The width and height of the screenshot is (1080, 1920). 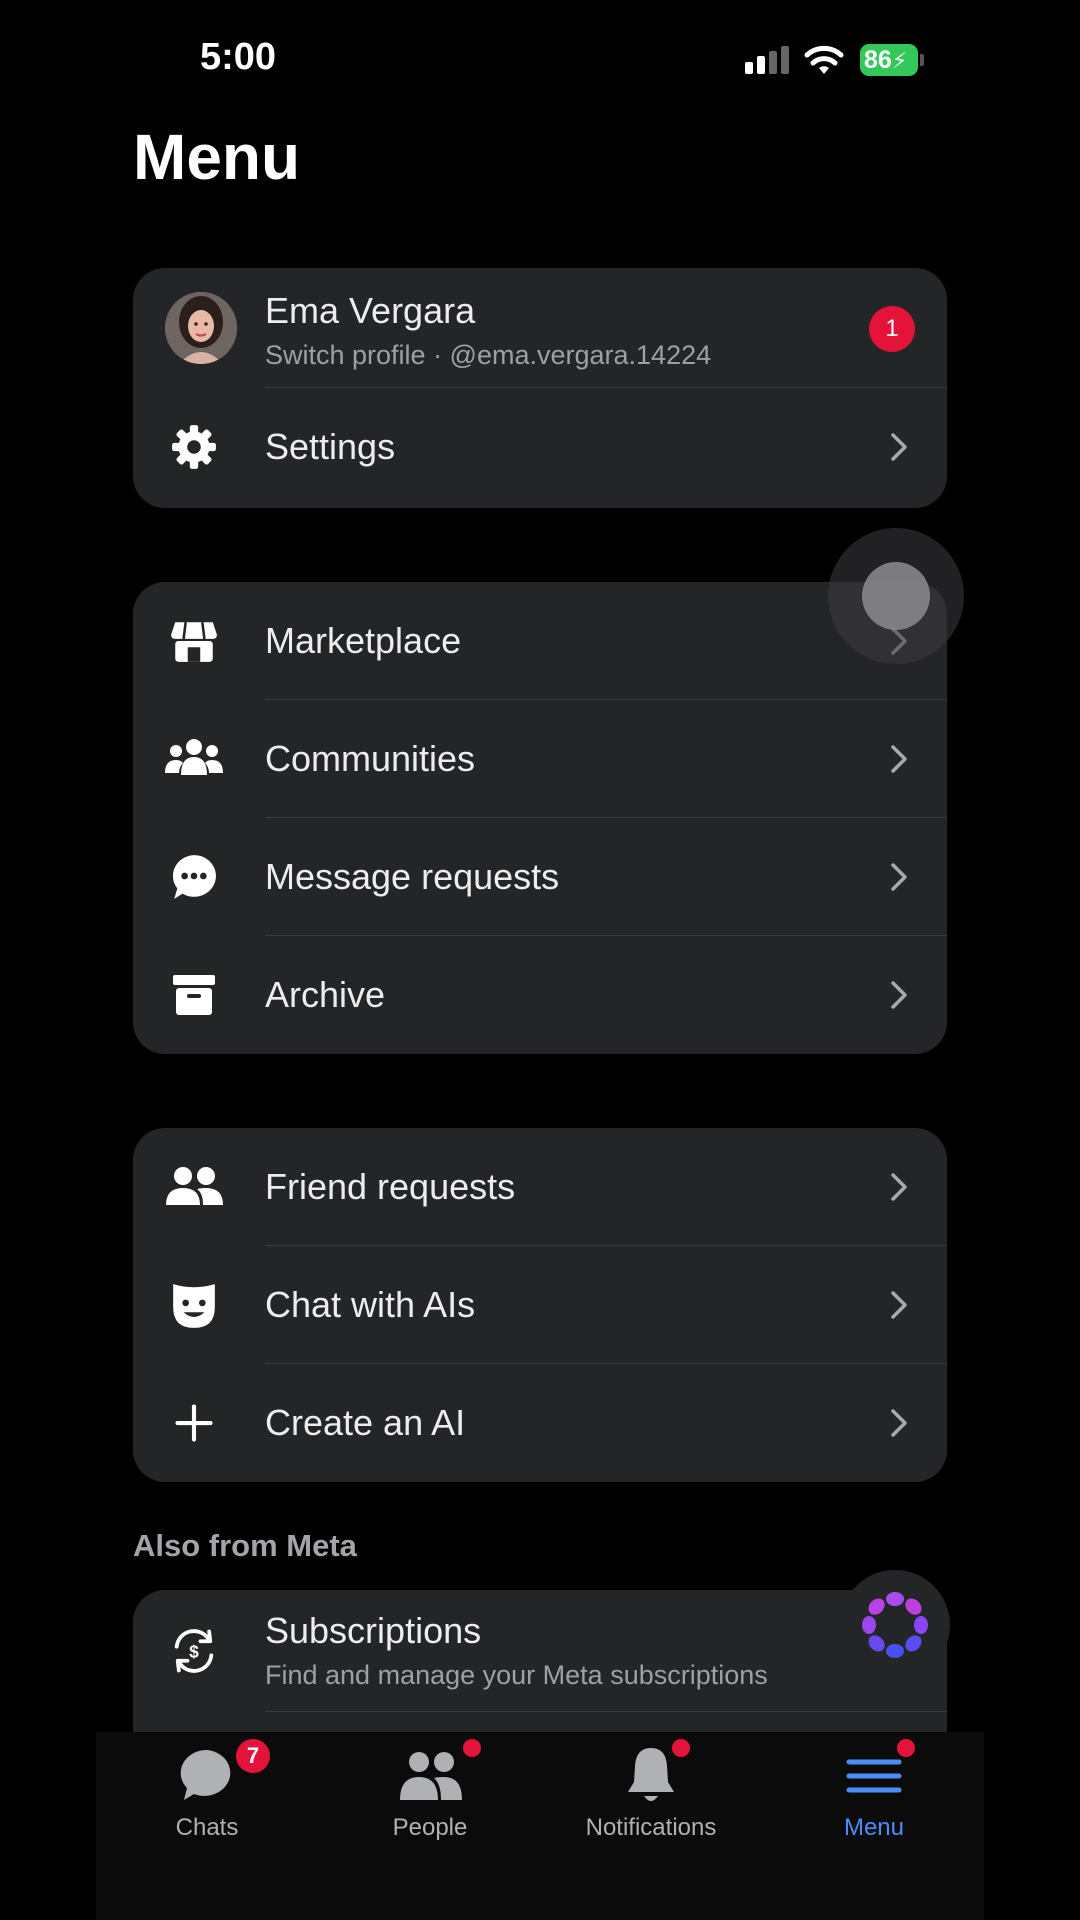 I want to click on tab-menu: Menu, so click(x=874, y=1792).